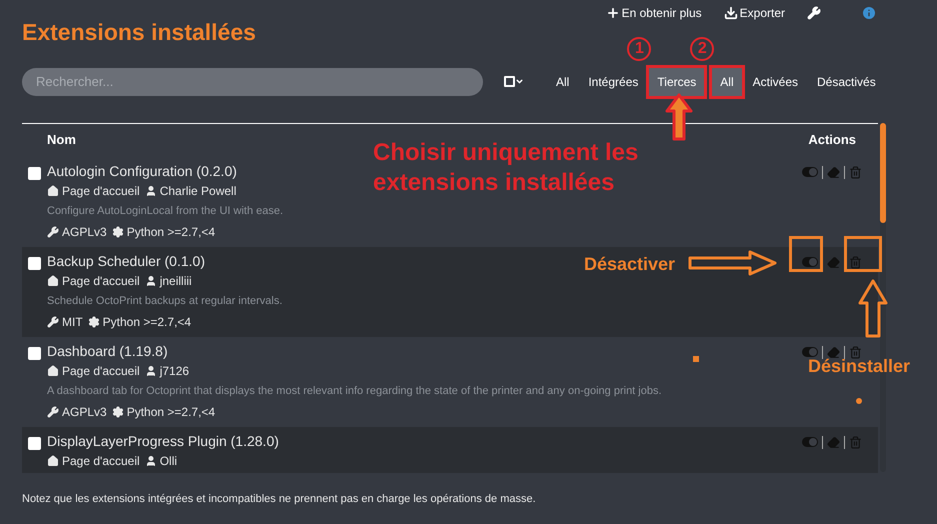  I want to click on extension-name: Autologin Configuration (0.2.0), so click(142, 171).